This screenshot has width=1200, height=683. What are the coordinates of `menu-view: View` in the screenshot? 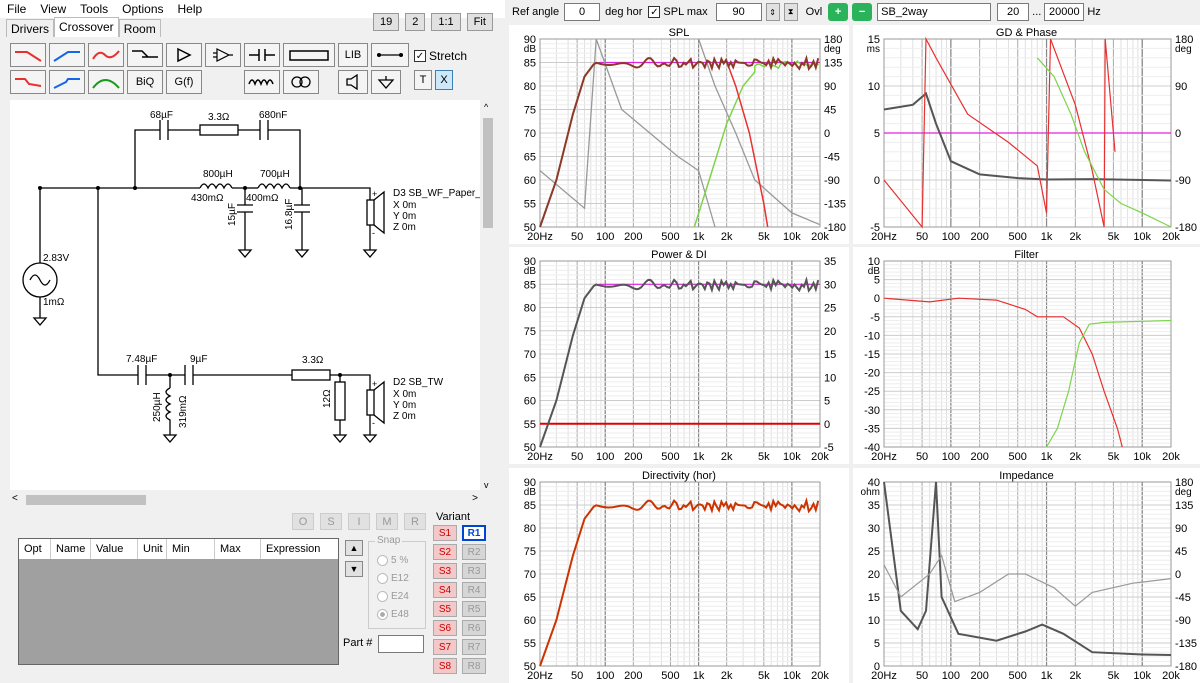 It's located at (53, 9).